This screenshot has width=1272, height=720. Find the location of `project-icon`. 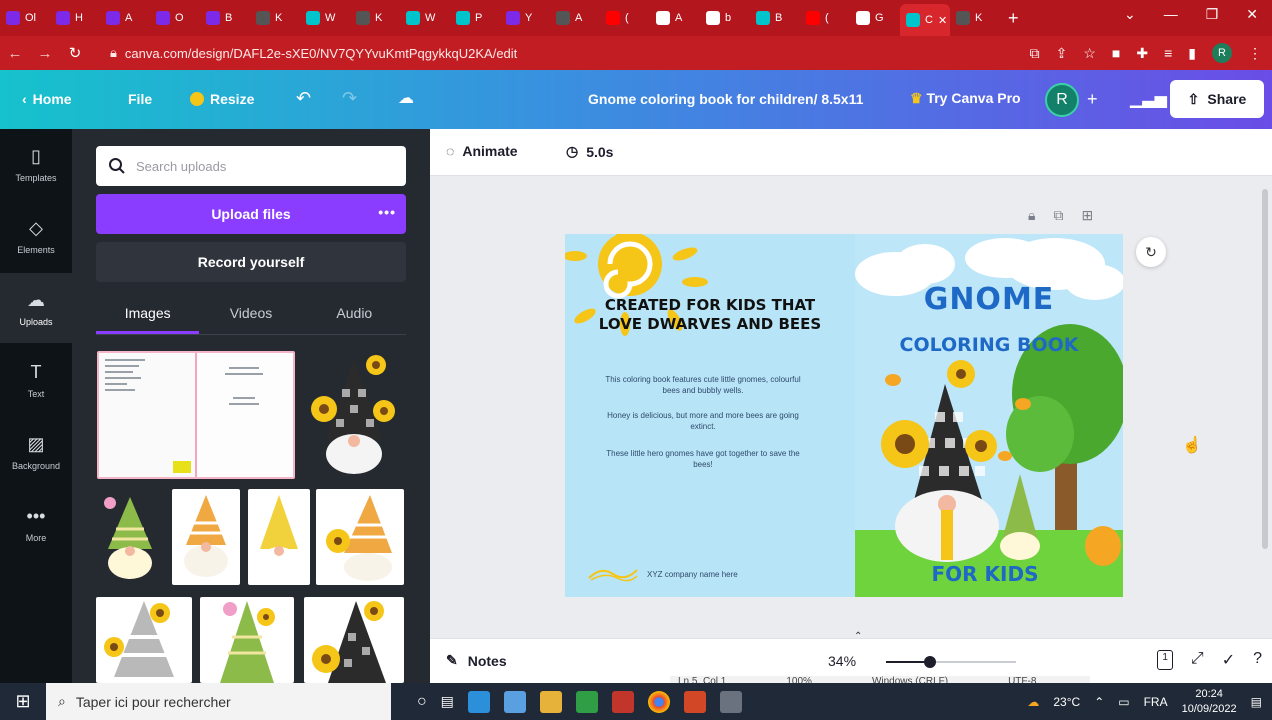

project-icon is located at coordinates (586, 701).